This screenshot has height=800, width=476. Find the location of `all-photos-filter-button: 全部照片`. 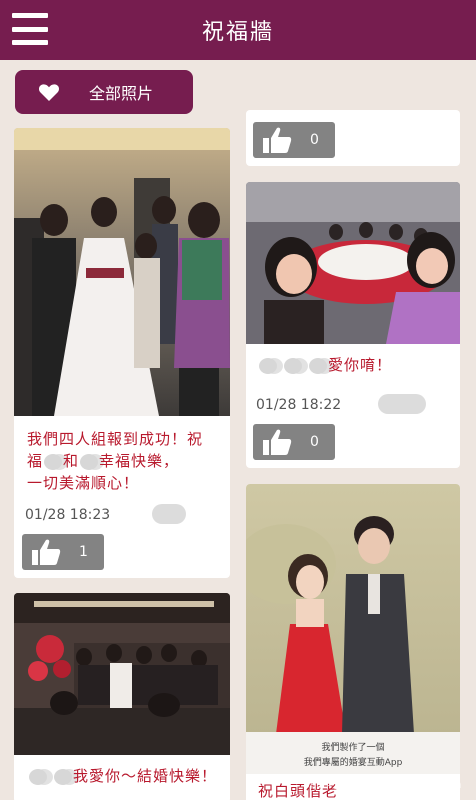

all-photos-filter-button: 全部照片 is located at coordinates (104, 92).